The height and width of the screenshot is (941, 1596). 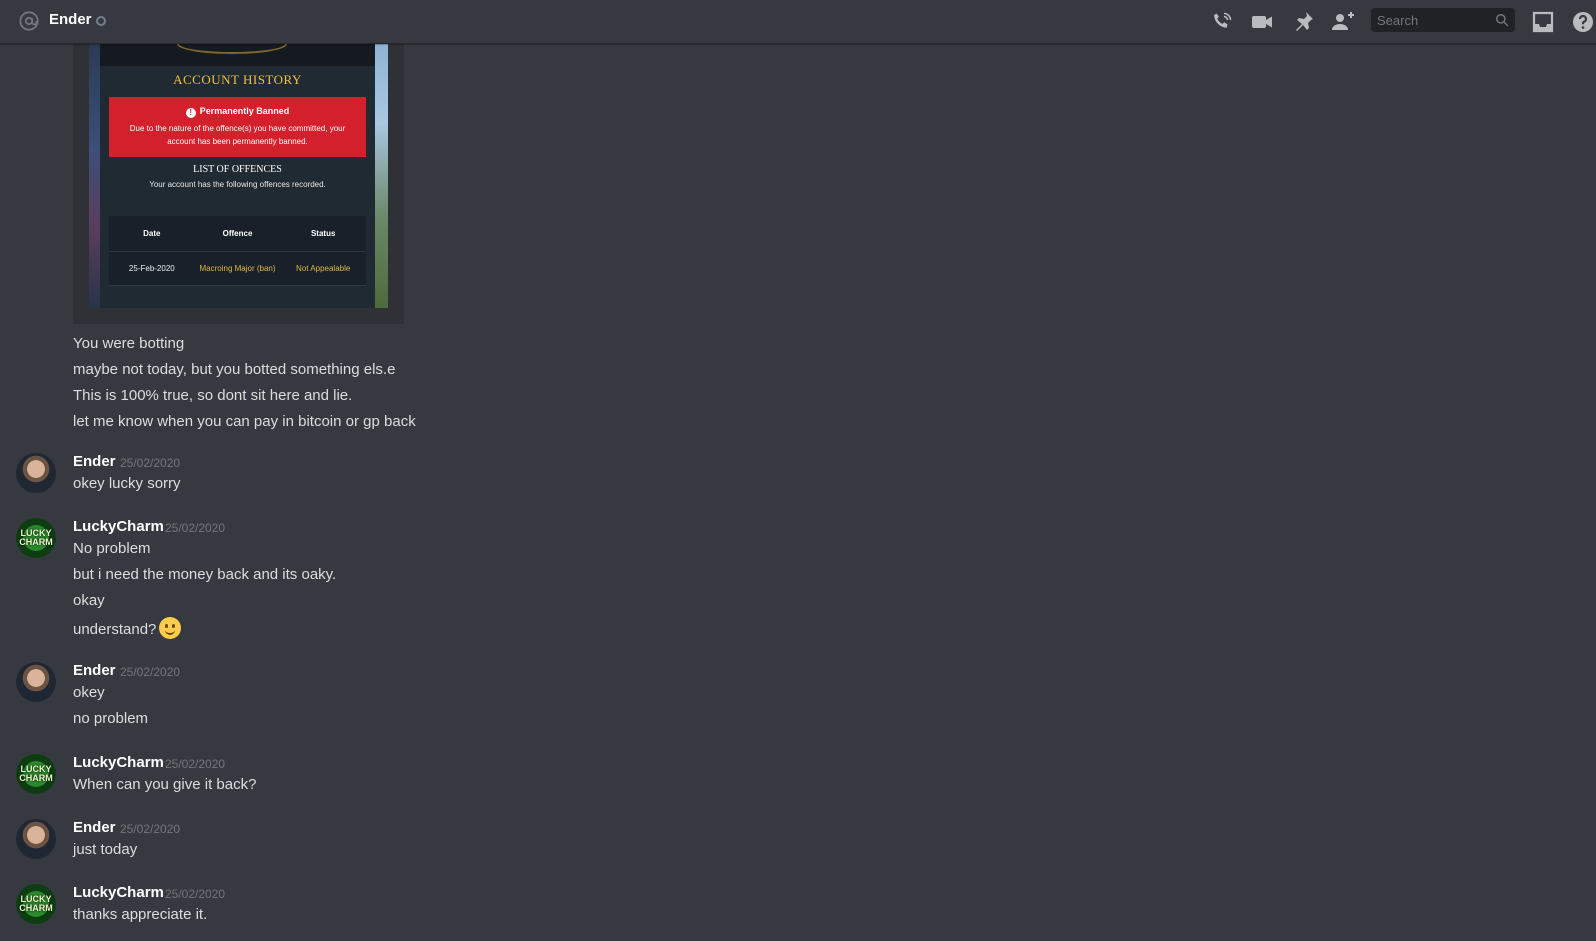 I want to click on table-header-row: Date Offence Status, so click(x=237, y=233).